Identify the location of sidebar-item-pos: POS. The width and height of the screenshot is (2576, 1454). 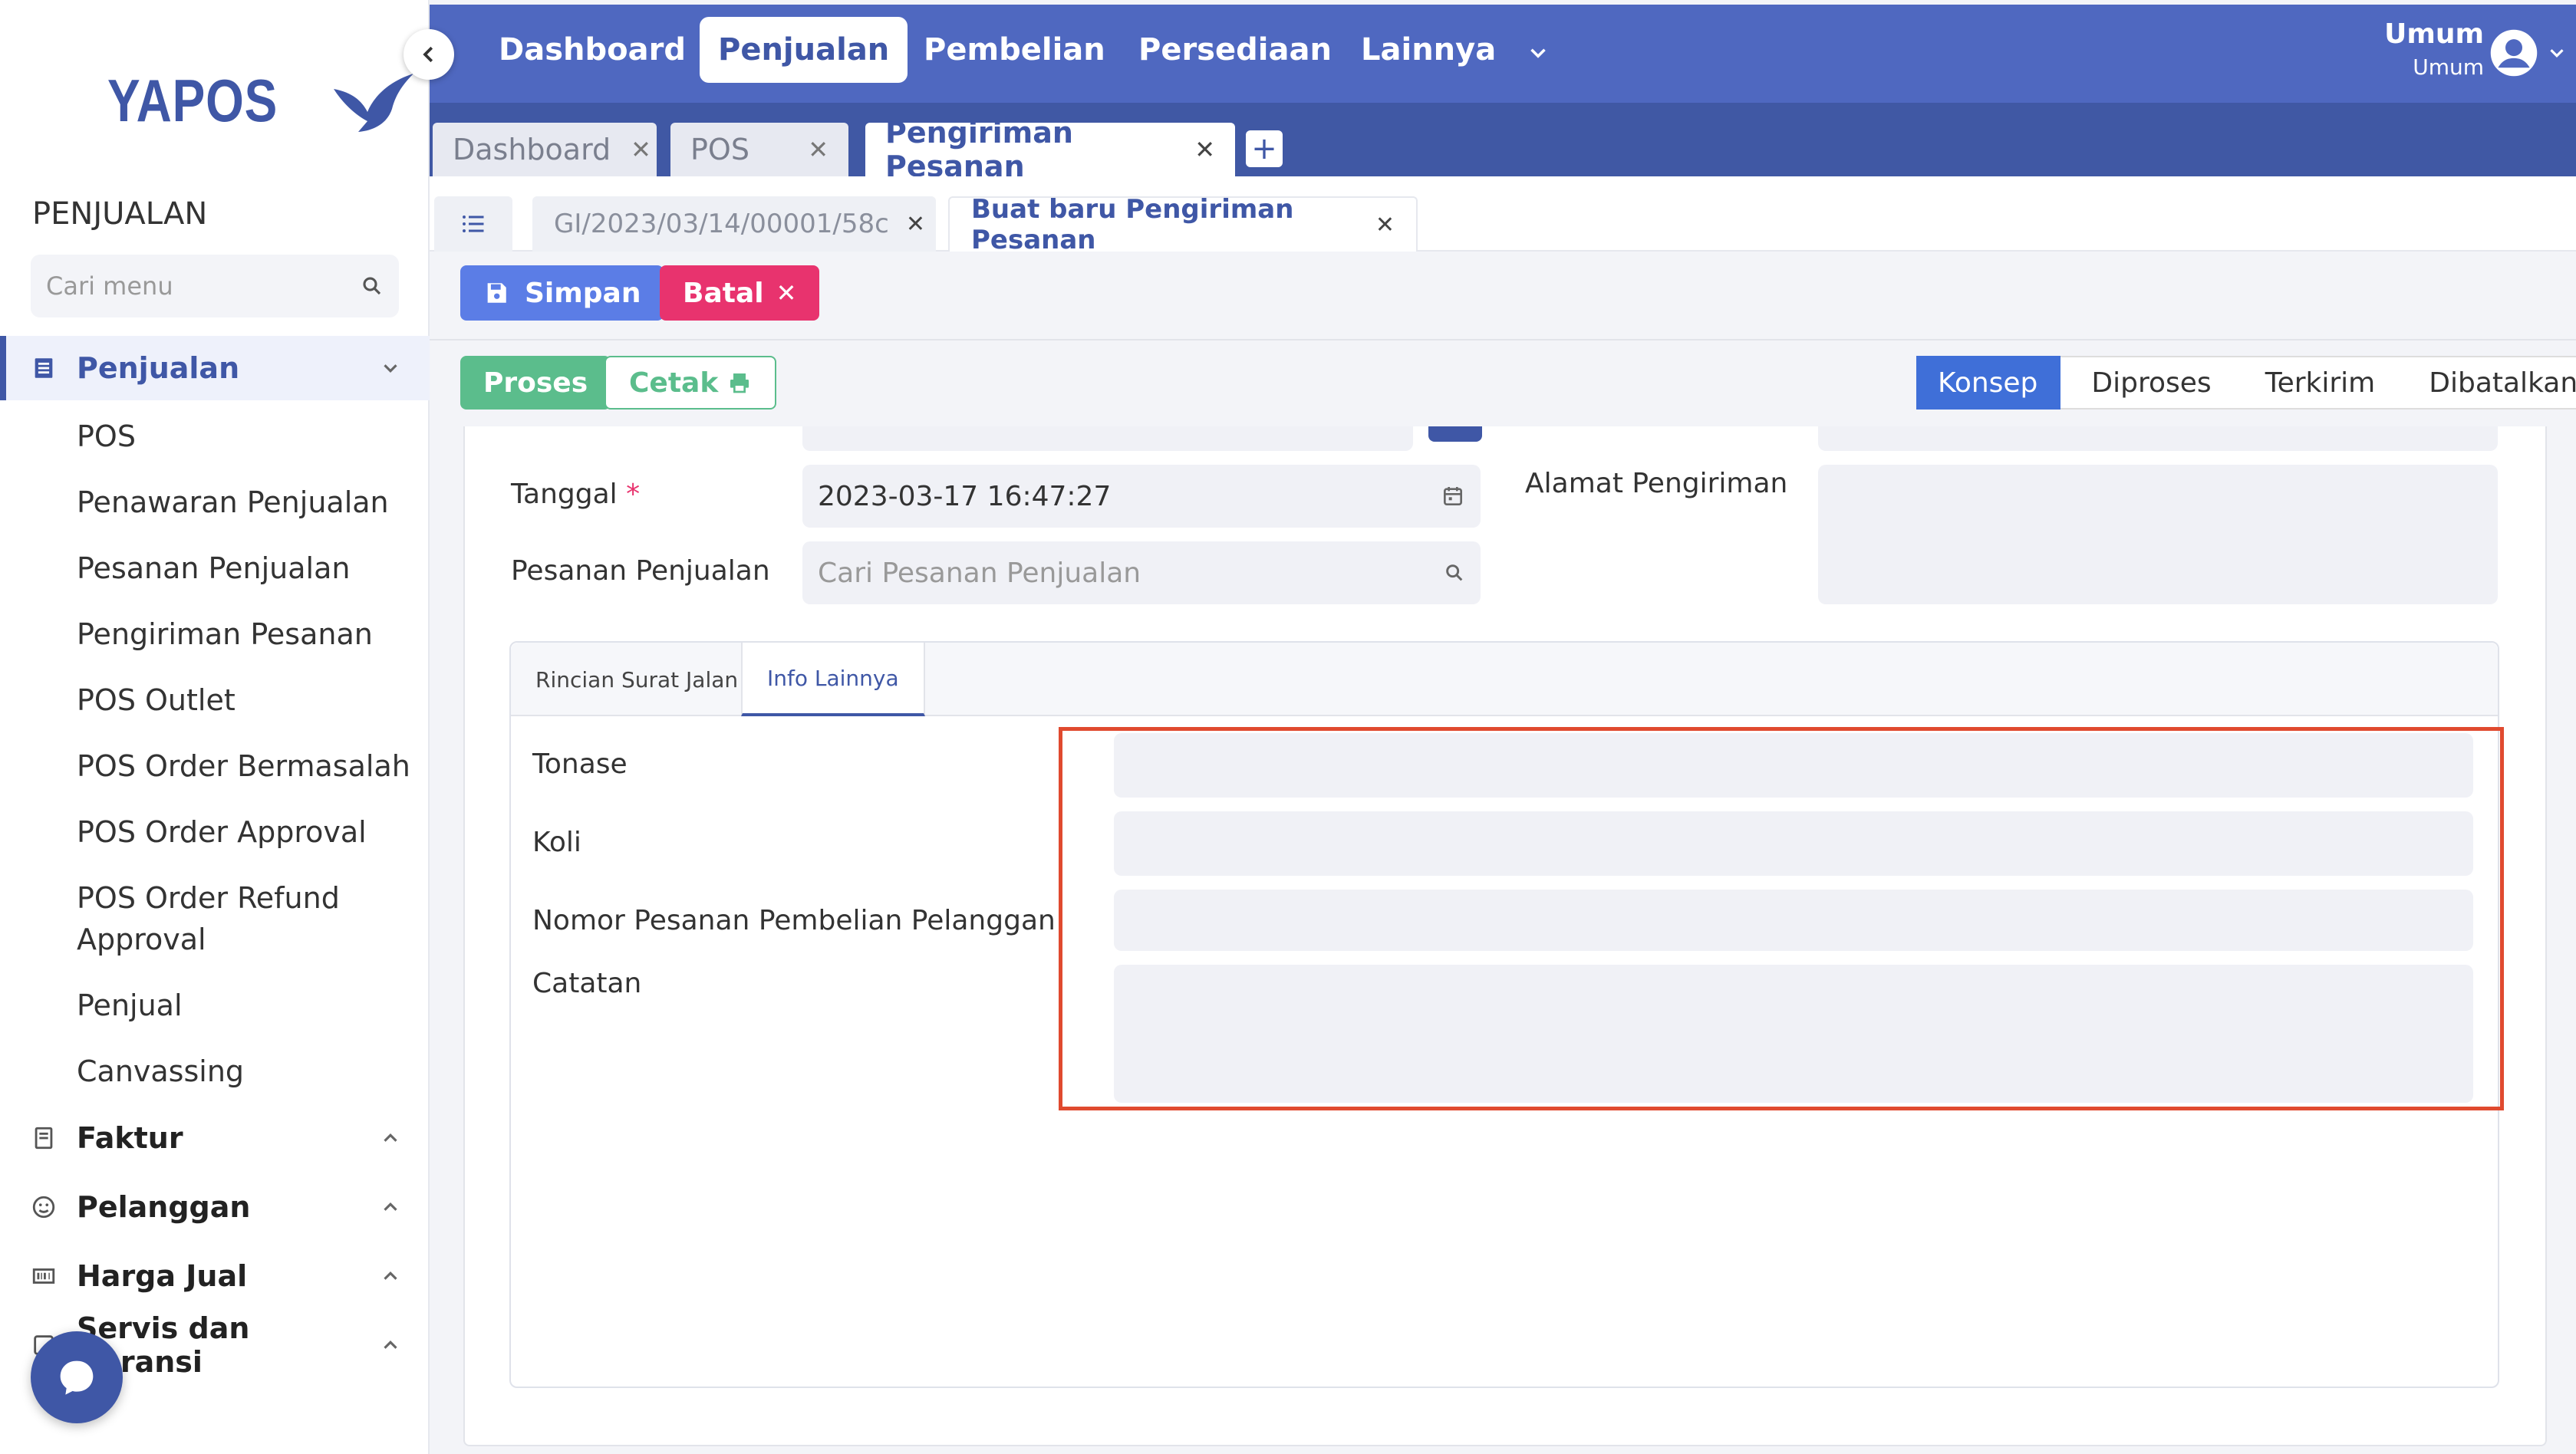
(245, 436).